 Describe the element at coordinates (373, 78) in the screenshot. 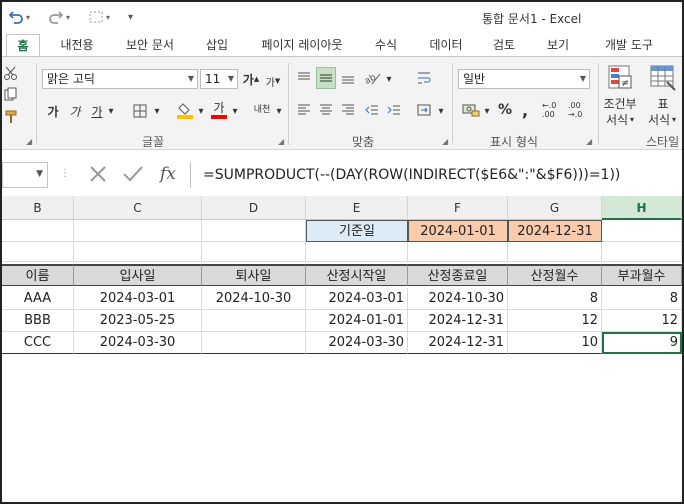

I see `orientation-button: ab` at that location.